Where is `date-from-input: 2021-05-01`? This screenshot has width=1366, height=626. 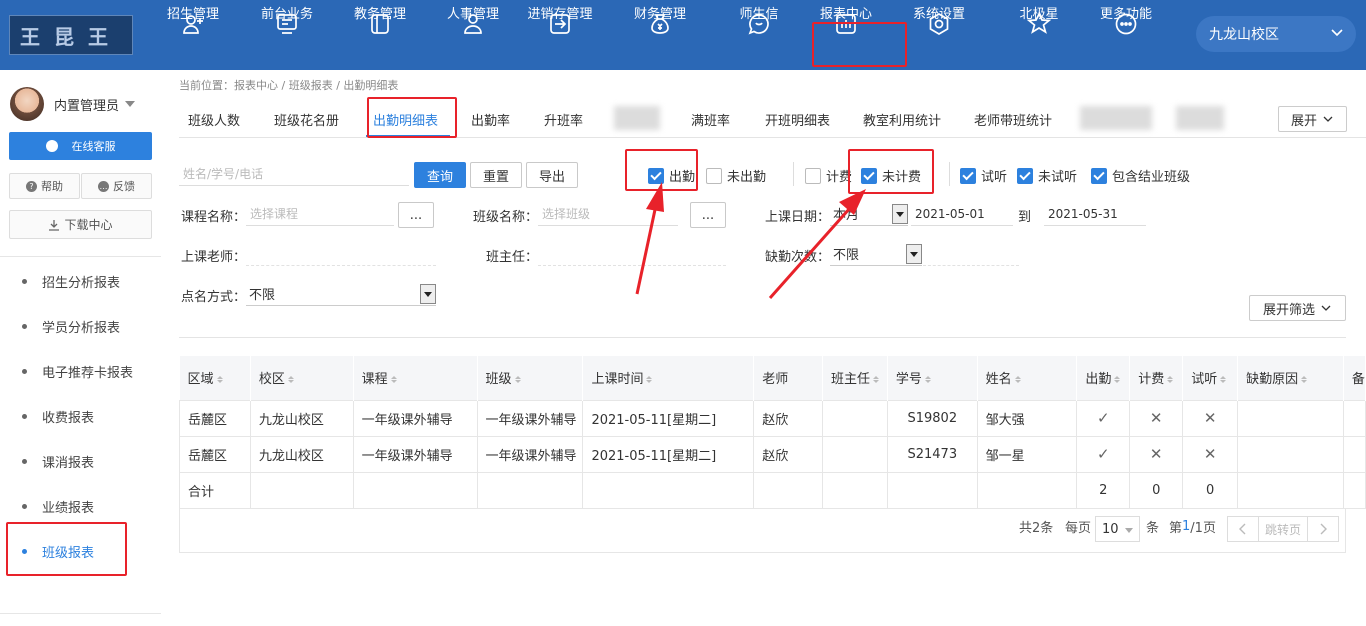
date-from-input: 2021-05-01 is located at coordinates (962, 214).